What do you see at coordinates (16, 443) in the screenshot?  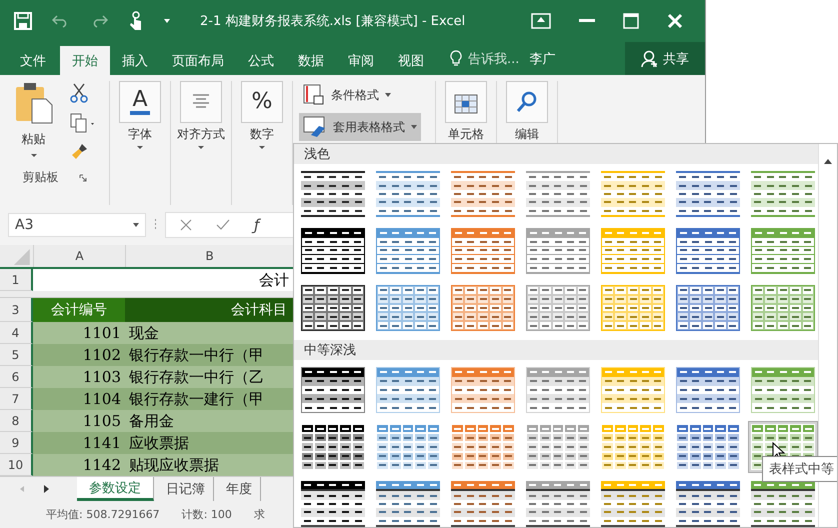 I see `row-header: 9` at bounding box center [16, 443].